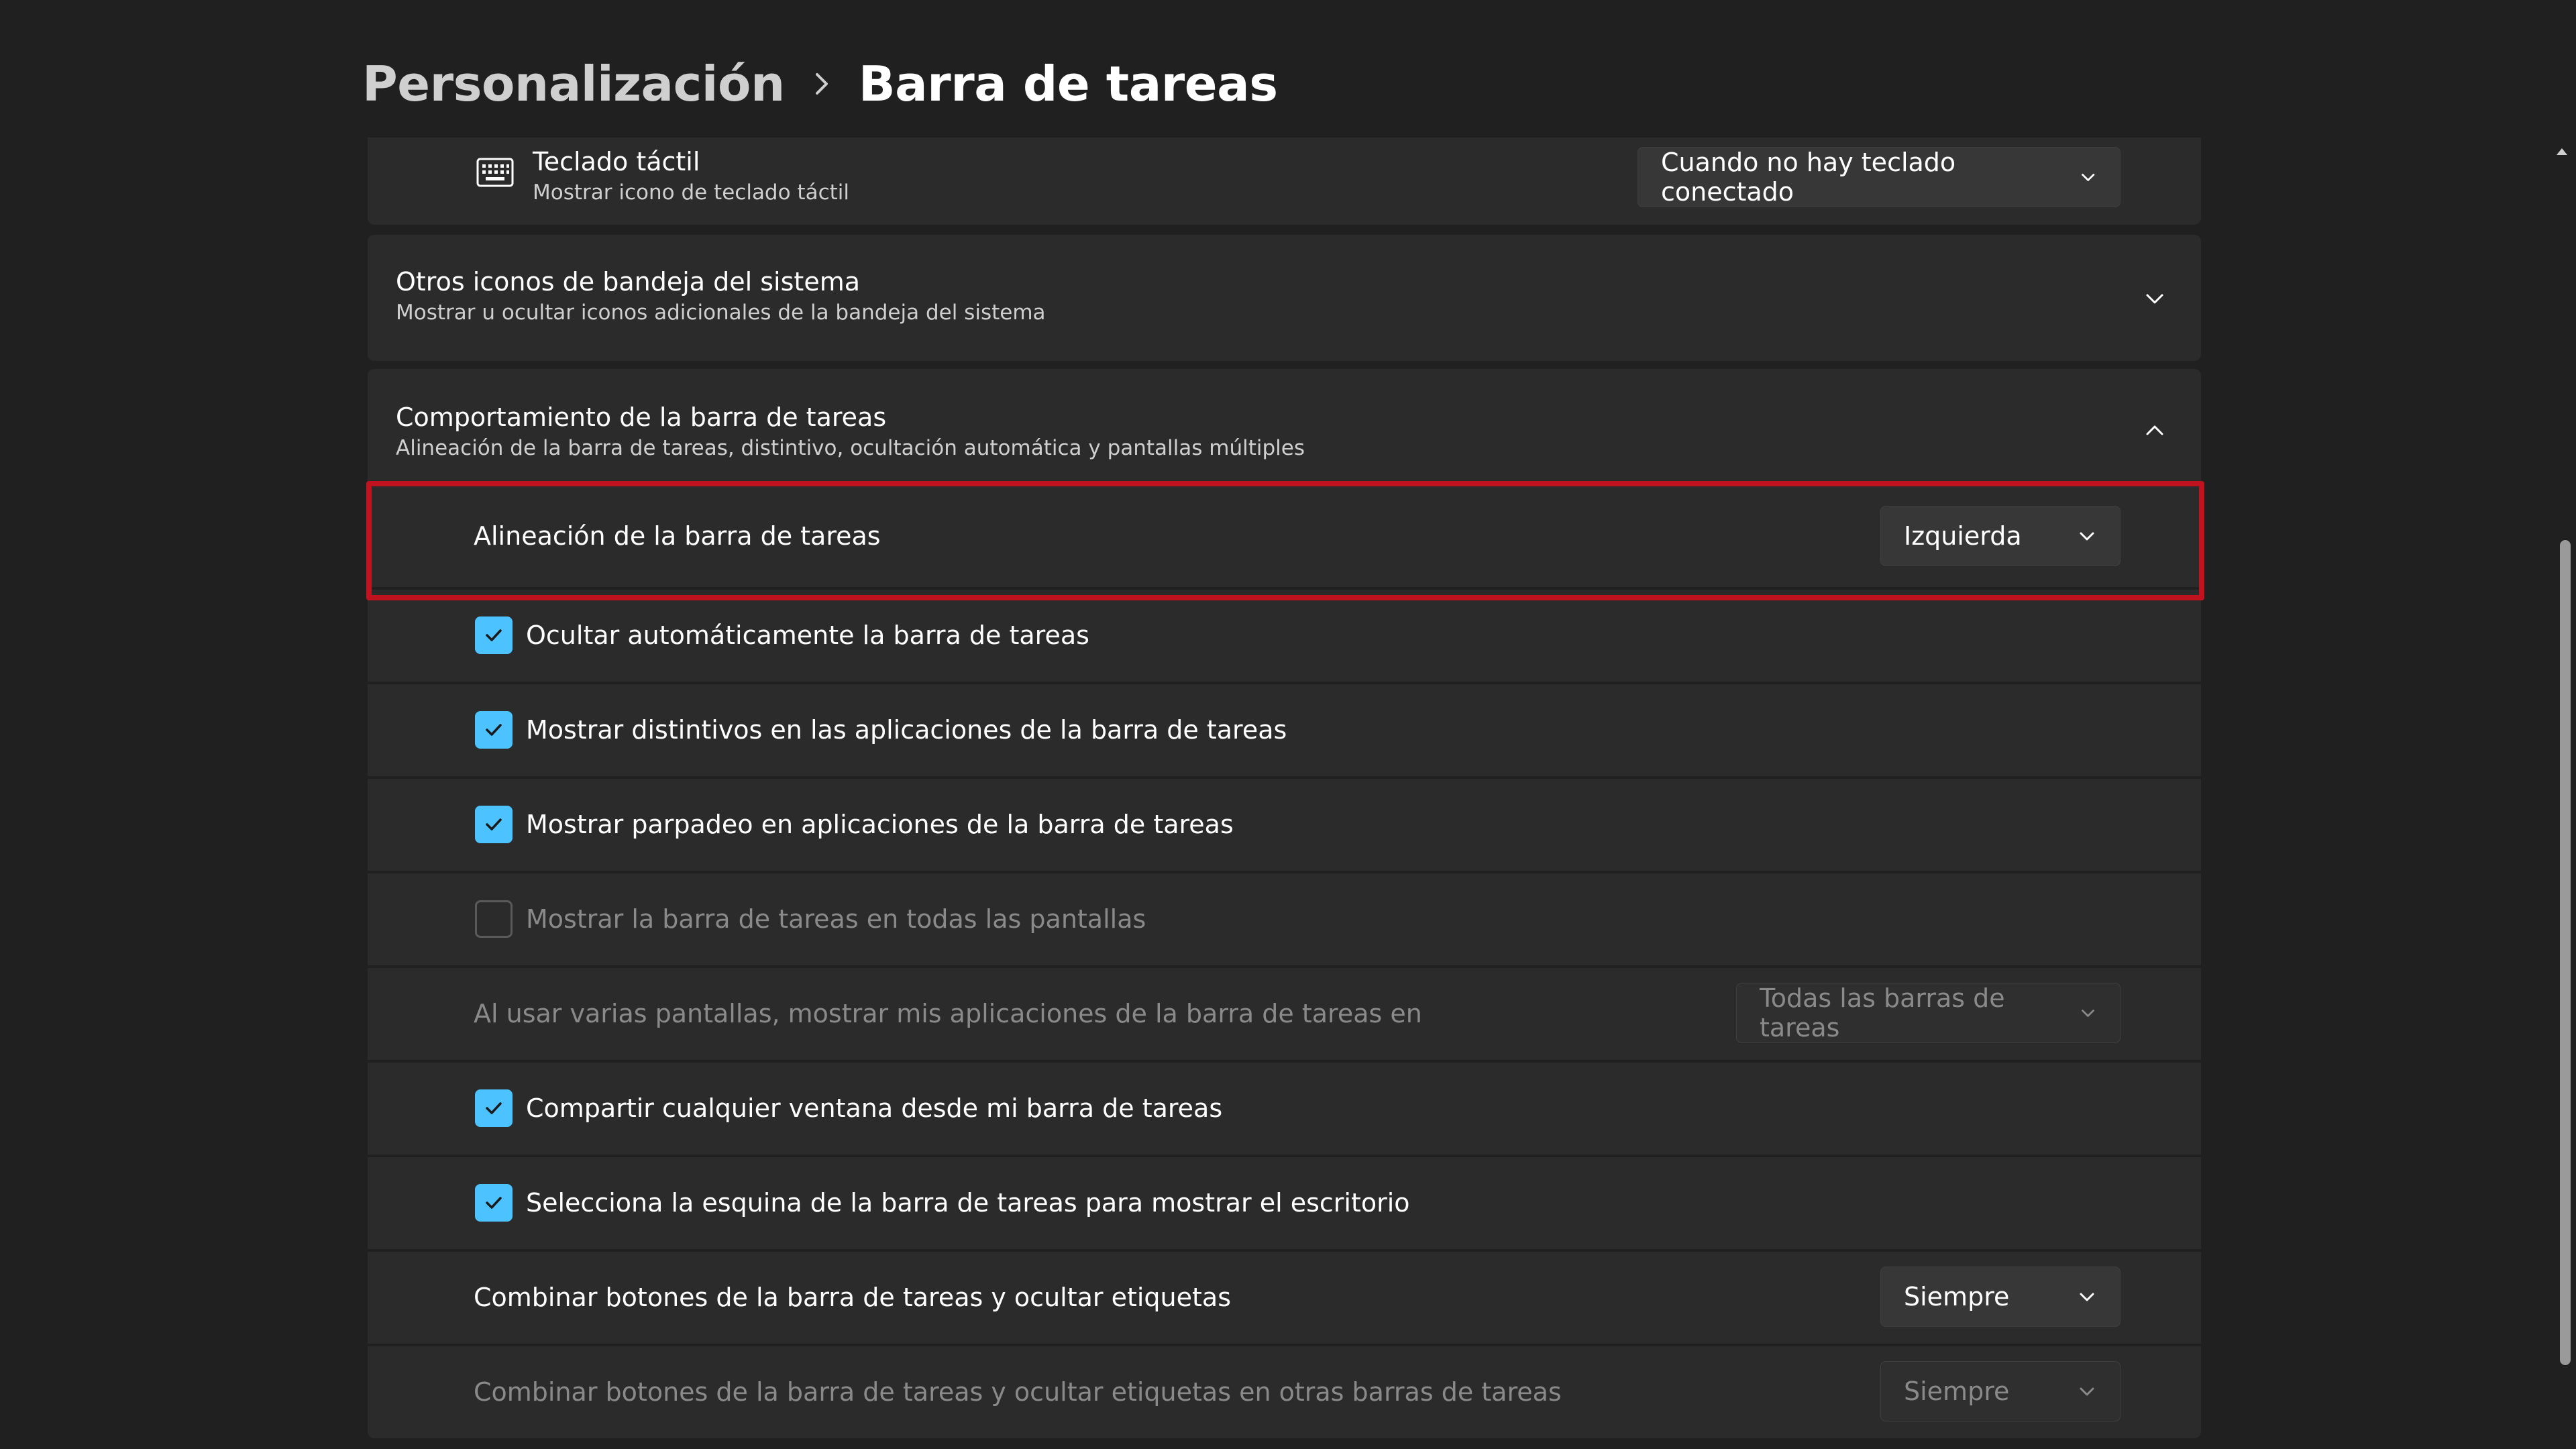 The height and width of the screenshot is (1449, 2576). I want to click on touch-keyboard-value: Cuando no hay teclado conectado, so click(1808, 177).